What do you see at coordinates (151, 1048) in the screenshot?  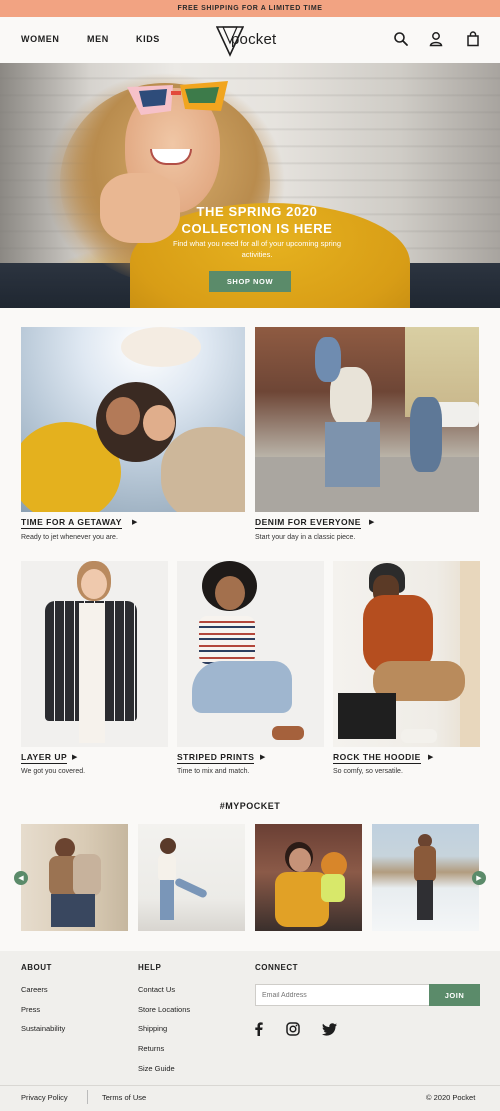 I see `footer-link-returns: Returns` at bounding box center [151, 1048].